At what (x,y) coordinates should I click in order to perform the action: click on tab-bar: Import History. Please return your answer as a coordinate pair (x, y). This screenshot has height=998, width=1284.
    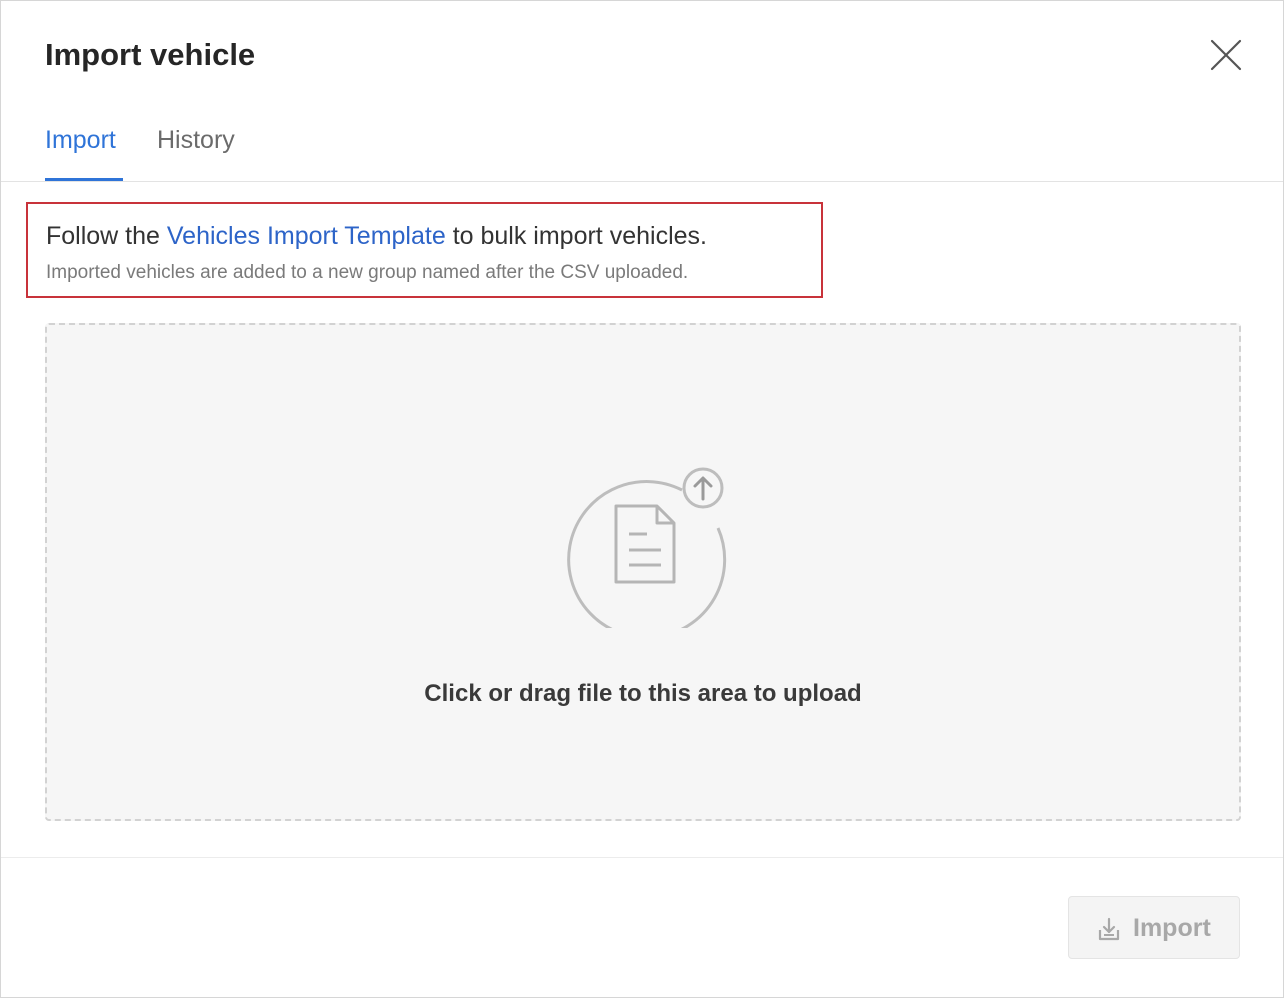
    Looking at the image, I should click on (642, 146).